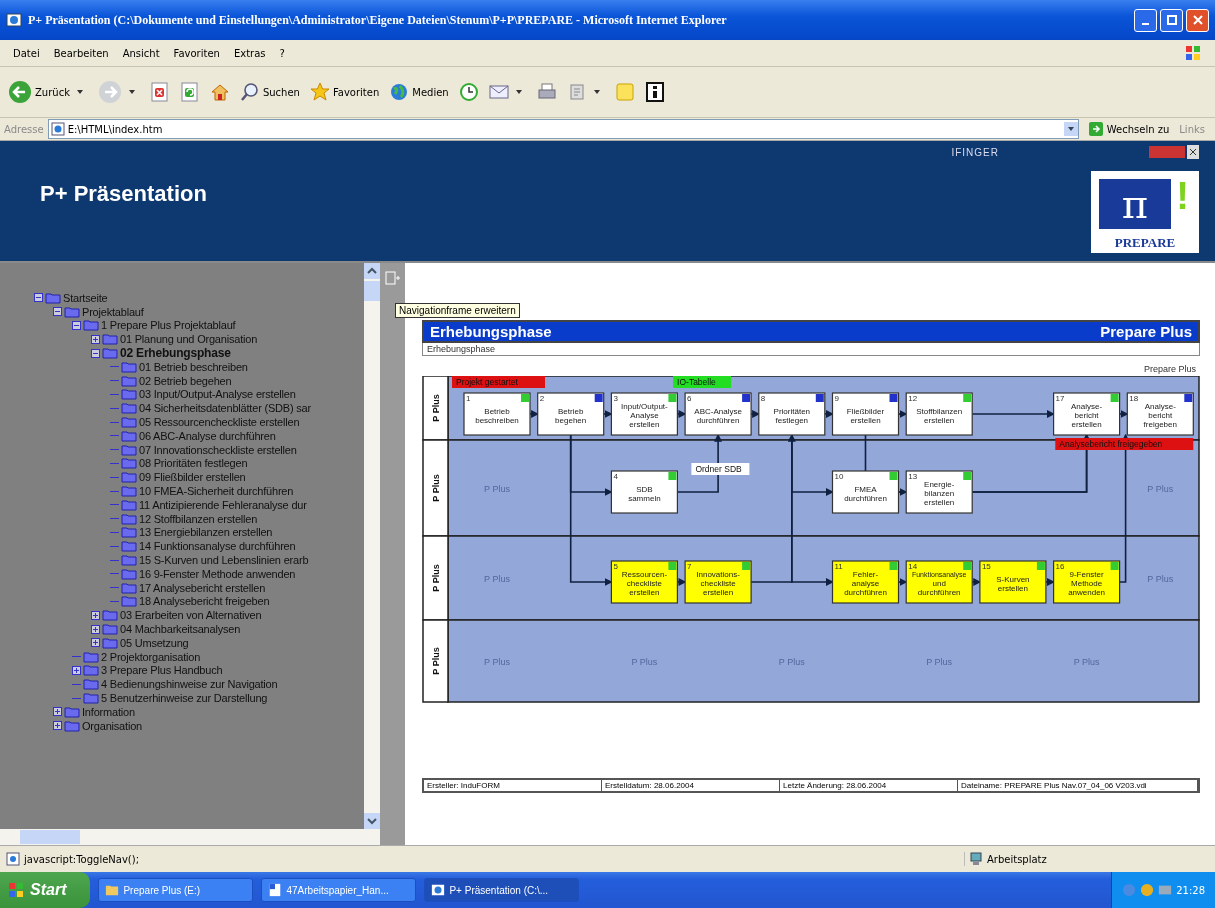  What do you see at coordinates (189, 339) in the screenshot?
I see `tree-item: 01 Planung und Organisation` at bounding box center [189, 339].